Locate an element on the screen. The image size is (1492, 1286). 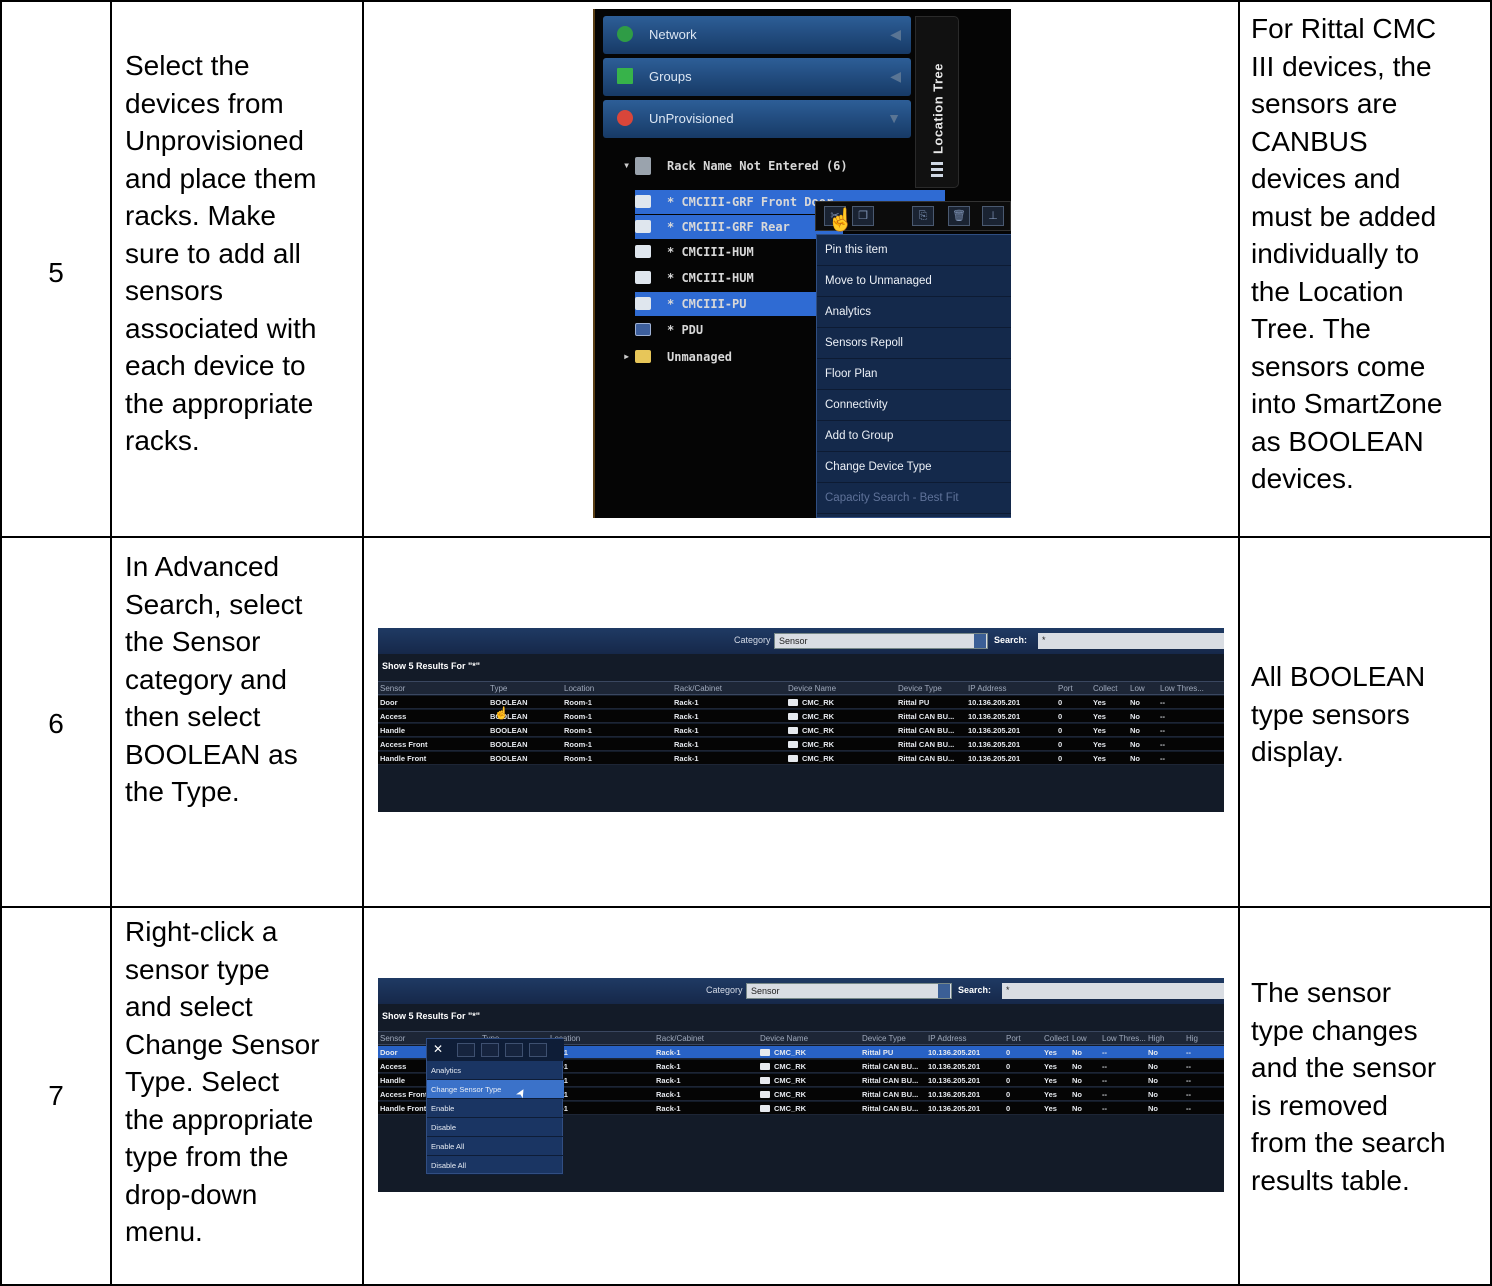
table-cell: BOOLEAN is located at coordinates (509, 744).